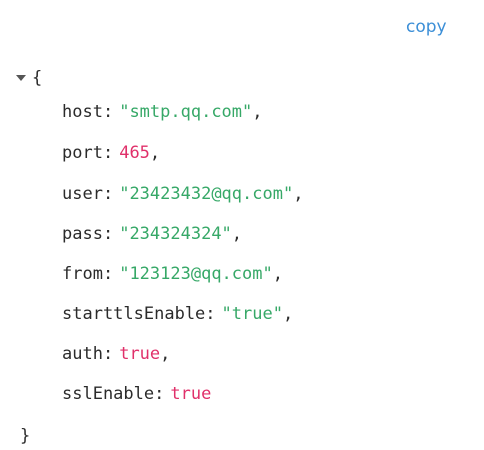 Image resolution: width=484 pixels, height=450 pixels. I want to click on field-value-number: 465, so click(134, 153).